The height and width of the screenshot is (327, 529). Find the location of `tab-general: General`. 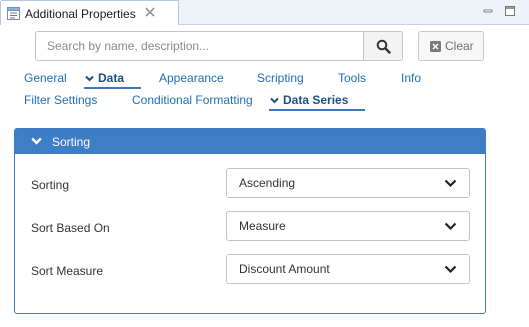

tab-general: General is located at coordinates (45, 78).